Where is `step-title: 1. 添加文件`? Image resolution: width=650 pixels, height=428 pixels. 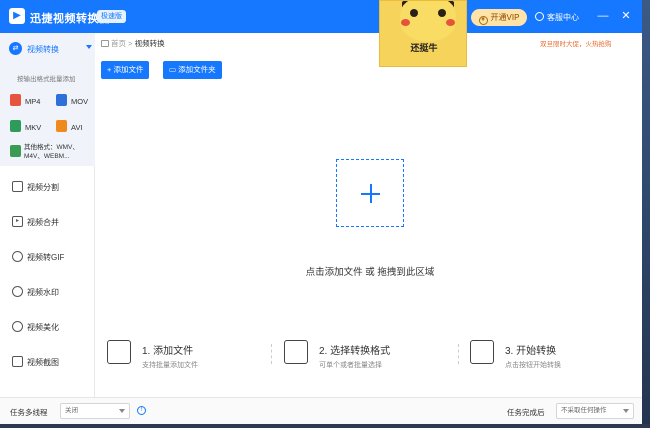 step-title: 1. 添加文件 is located at coordinates (168, 351).